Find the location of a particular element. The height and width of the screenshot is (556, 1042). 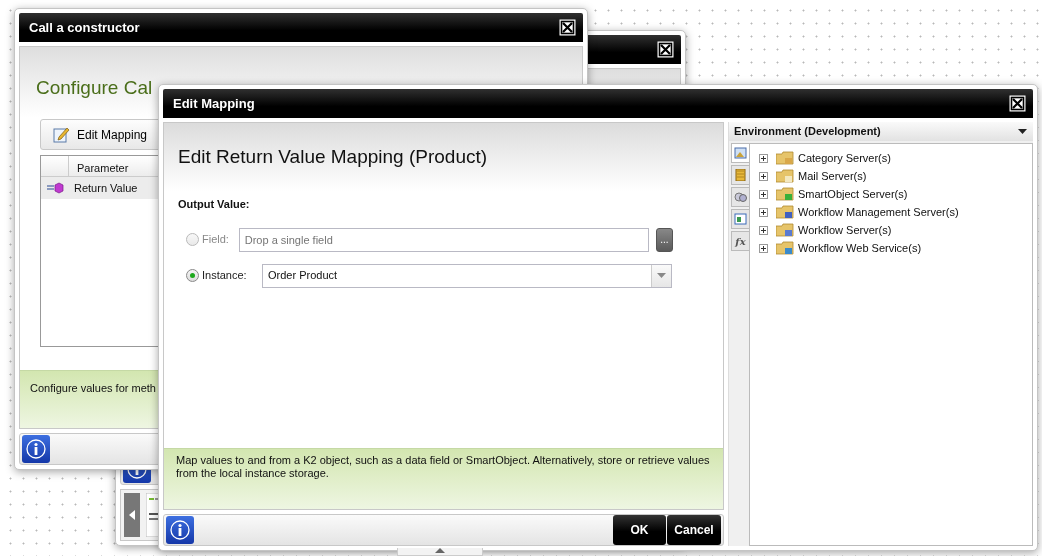

dialog-title: Edit Mapping is located at coordinates (214, 103).